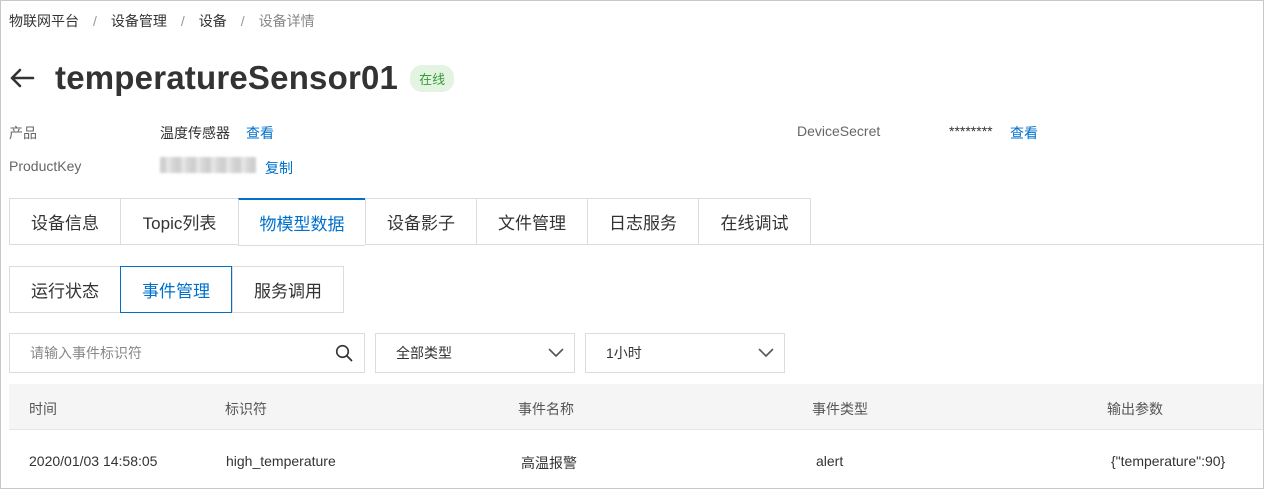 This screenshot has width=1264, height=489. What do you see at coordinates (45, 166) in the screenshot?
I see `productkey-label: ProductKey` at bounding box center [45, 166].